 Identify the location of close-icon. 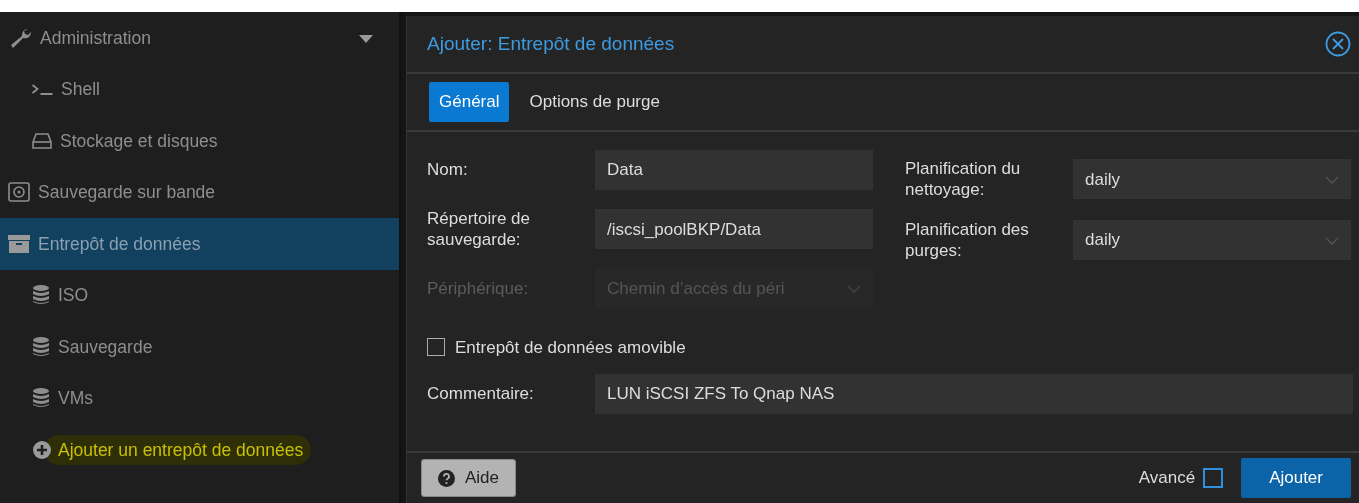
(1338, 44).